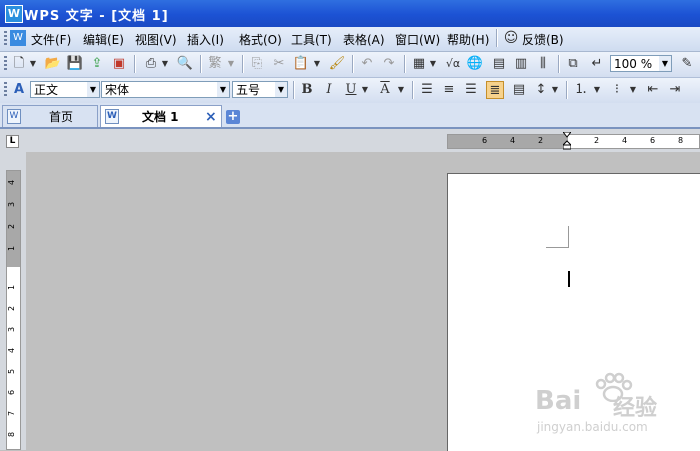  I want to click on save-icon: 💾, so click(75, 64).